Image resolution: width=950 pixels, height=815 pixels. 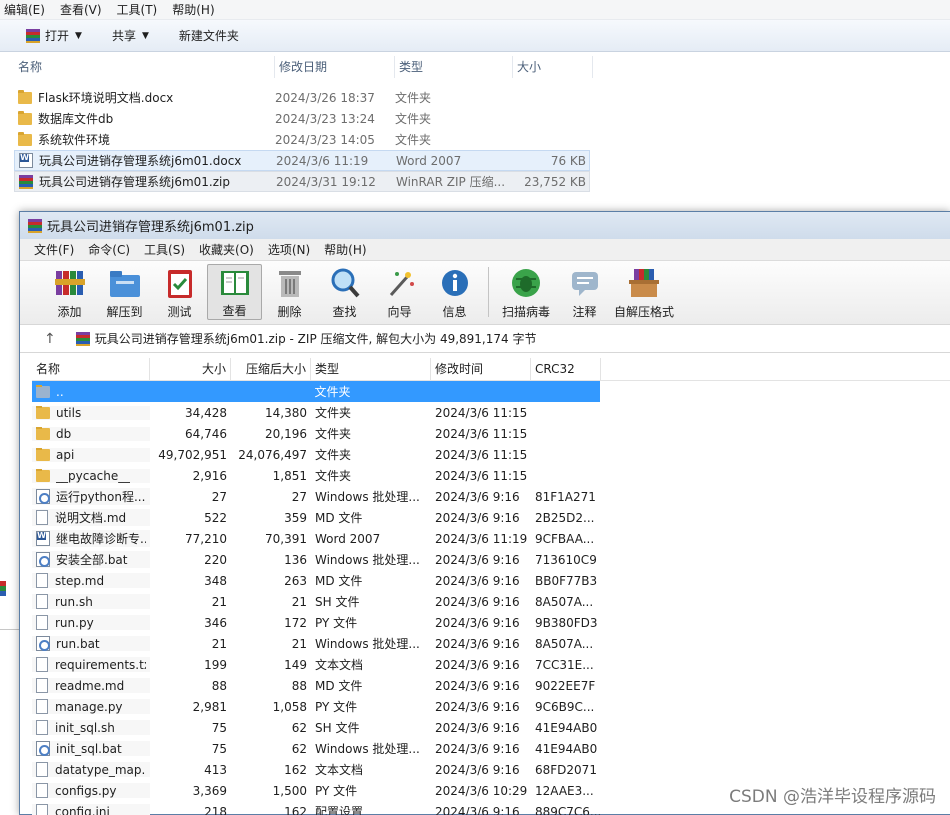 What do you see at coordinates (566, 369) in the screenshot?
I see `column-crc: CRC32` at bounding box center [566, 369].